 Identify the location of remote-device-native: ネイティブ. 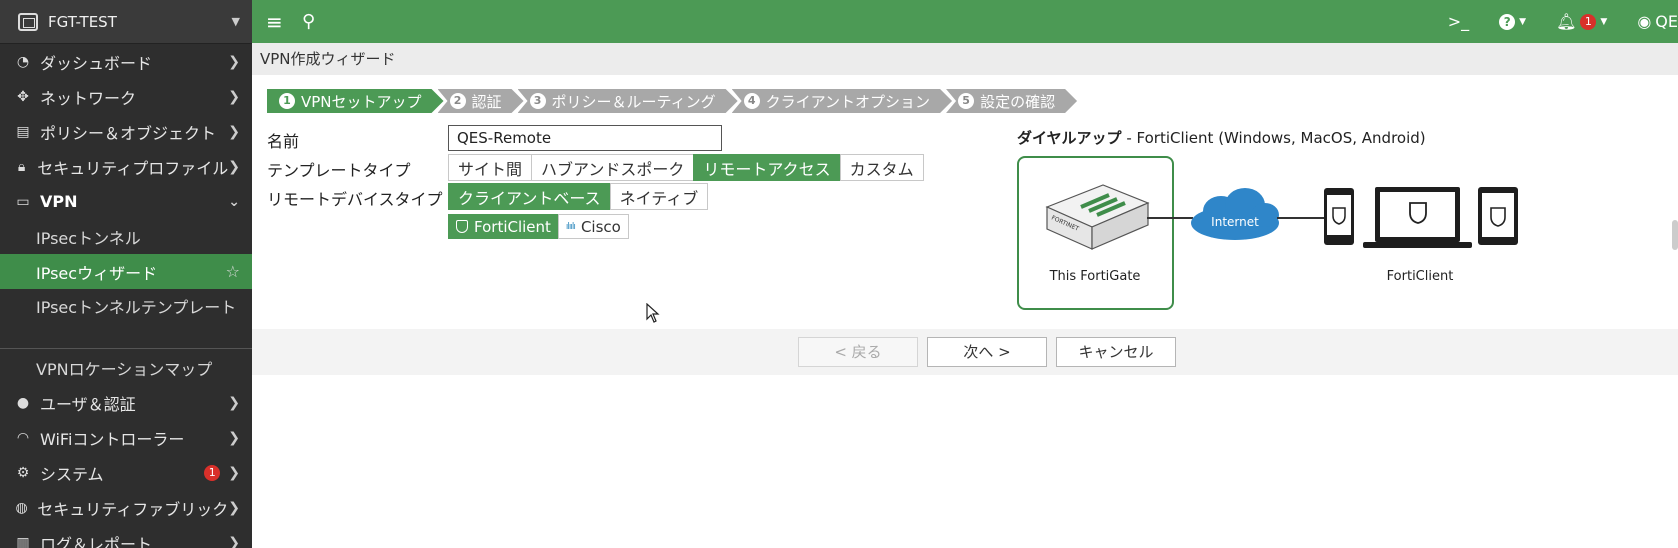
(659, 196).